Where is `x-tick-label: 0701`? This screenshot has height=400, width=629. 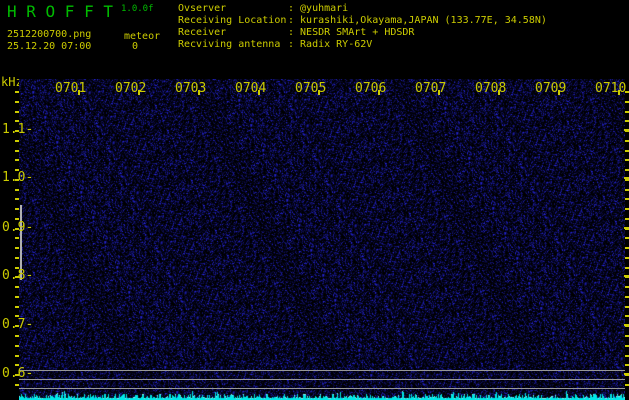
x-tick-label: 0701 is located at coordinates (71, 88).